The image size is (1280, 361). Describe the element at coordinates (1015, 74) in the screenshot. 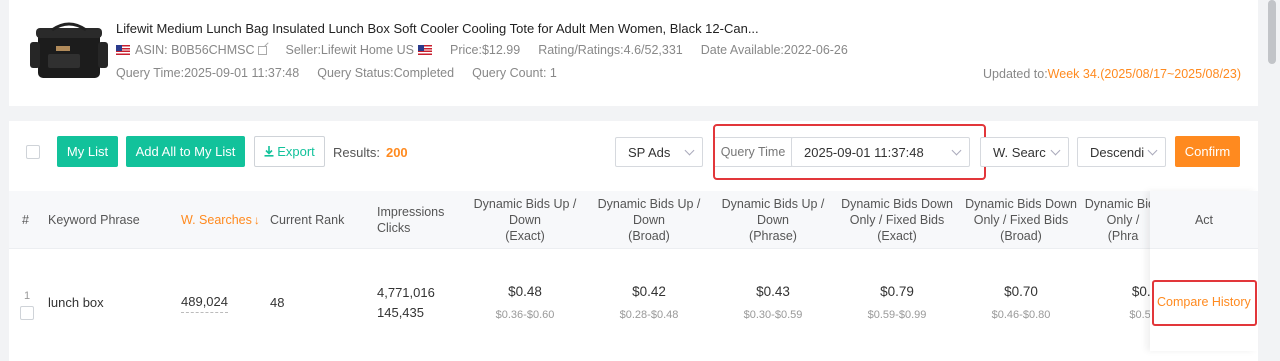

I see `updated-label: Updated to:` at that location.